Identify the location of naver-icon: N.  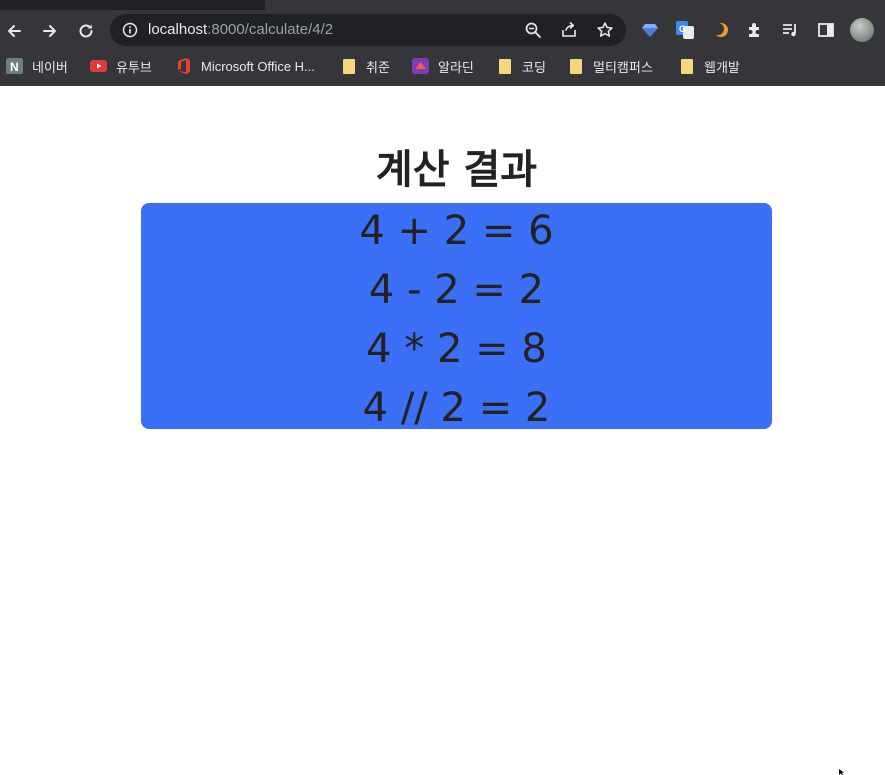
(14, 66).